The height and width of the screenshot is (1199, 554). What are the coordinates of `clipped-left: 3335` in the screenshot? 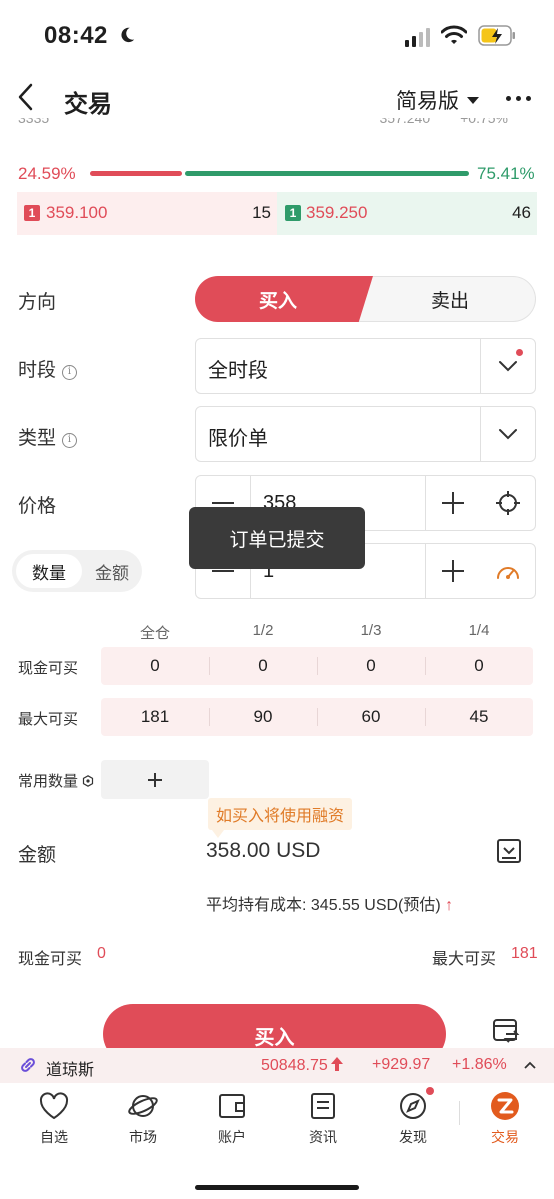 It's located at (34, 122).